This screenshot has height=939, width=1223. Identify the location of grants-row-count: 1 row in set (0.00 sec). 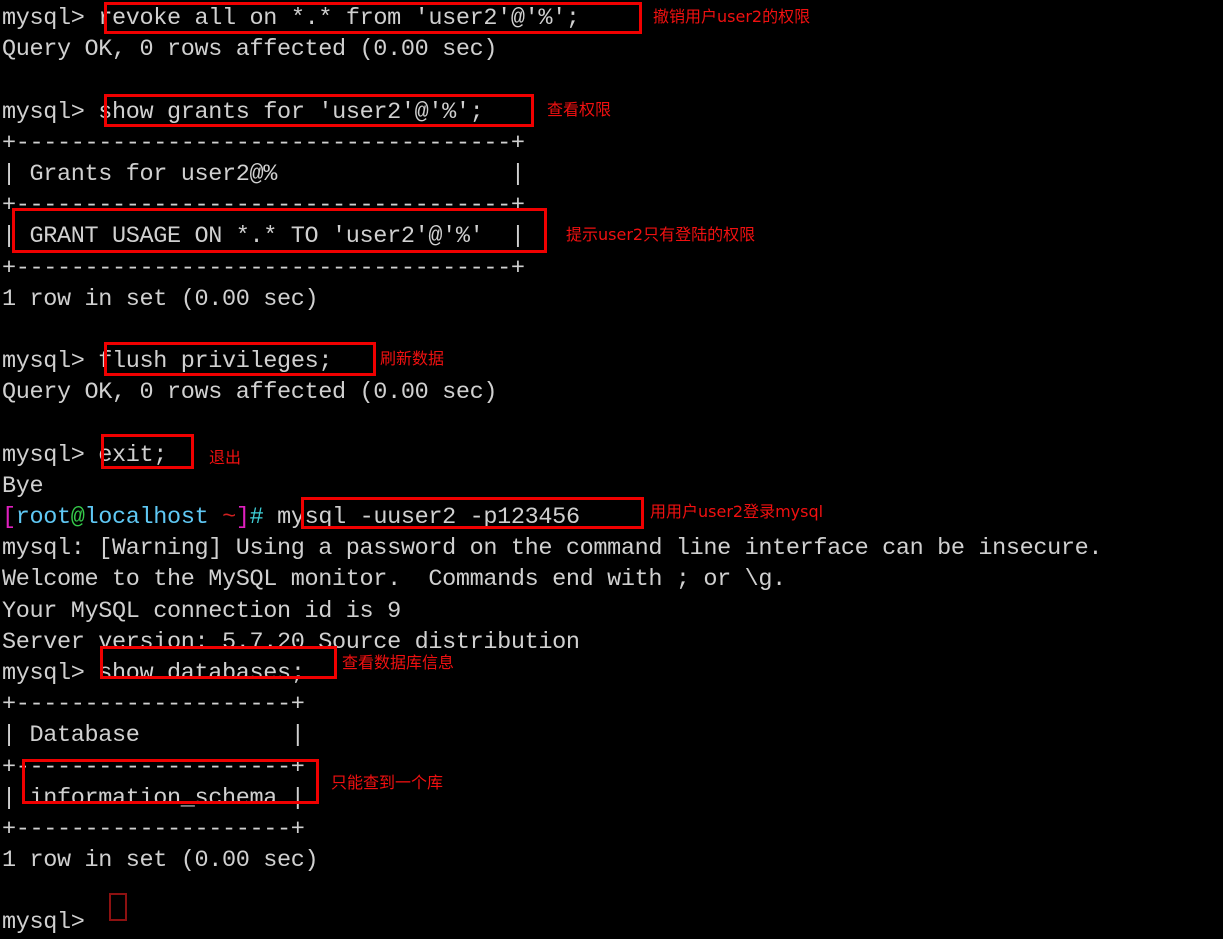
(160, 299).